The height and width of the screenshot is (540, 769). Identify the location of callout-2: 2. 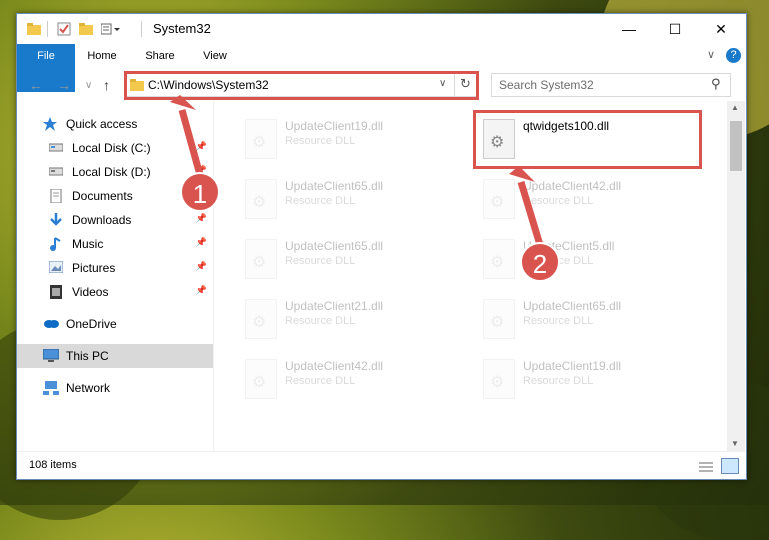
(540, 262).